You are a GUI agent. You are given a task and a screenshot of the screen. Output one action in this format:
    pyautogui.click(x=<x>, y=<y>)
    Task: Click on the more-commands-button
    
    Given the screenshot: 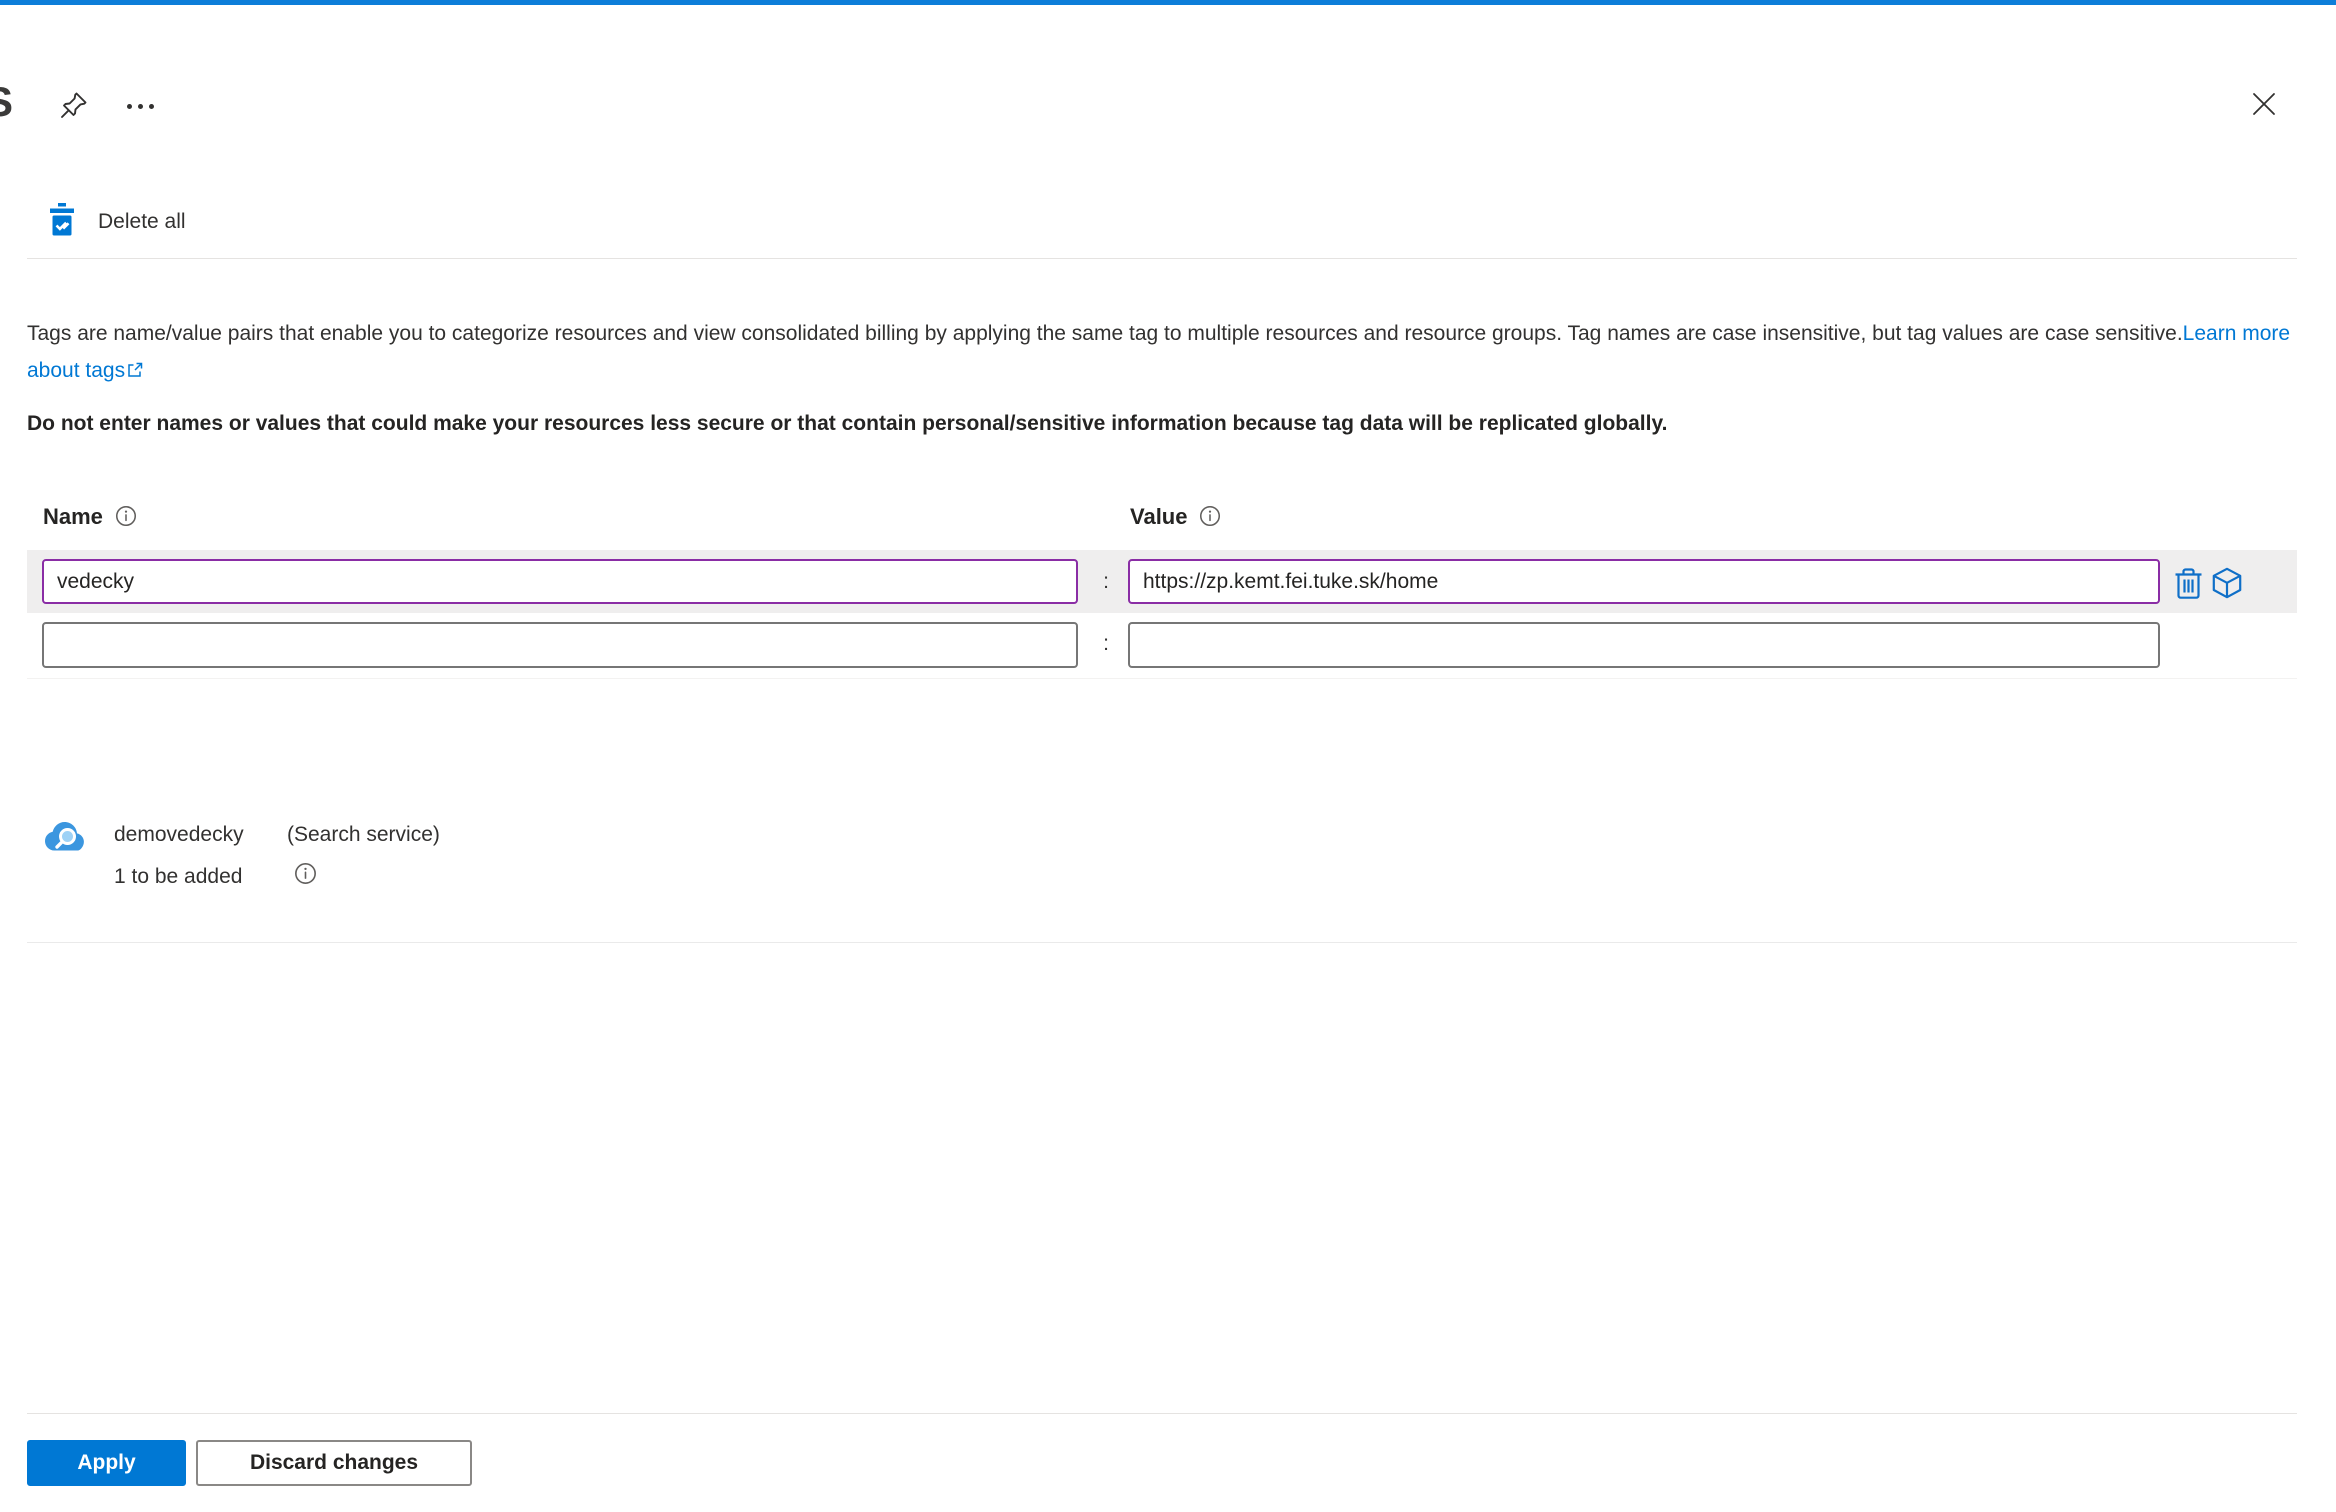 What is the action you would take?
    pyautogui.click(x=140, y=106)
    